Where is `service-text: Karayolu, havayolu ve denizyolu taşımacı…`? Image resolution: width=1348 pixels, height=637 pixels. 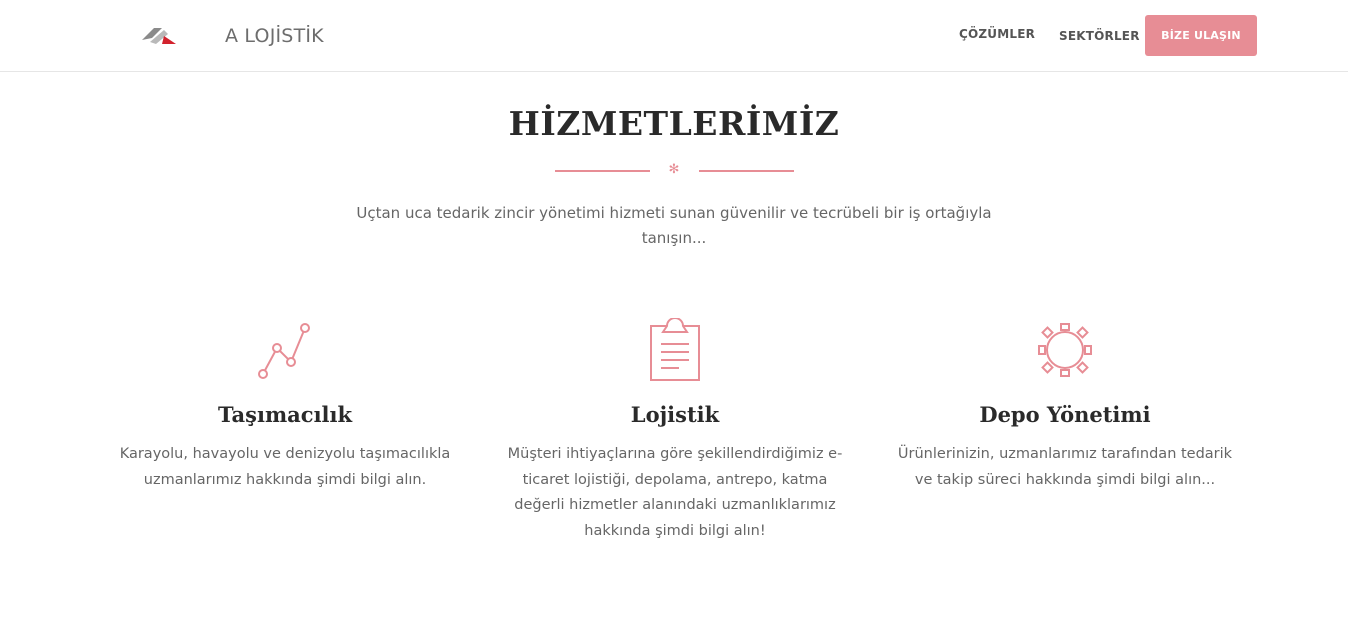 service-text: Karayolu, havayolu ve denizyolu taşımacı… is located at coordinates (285, 467).